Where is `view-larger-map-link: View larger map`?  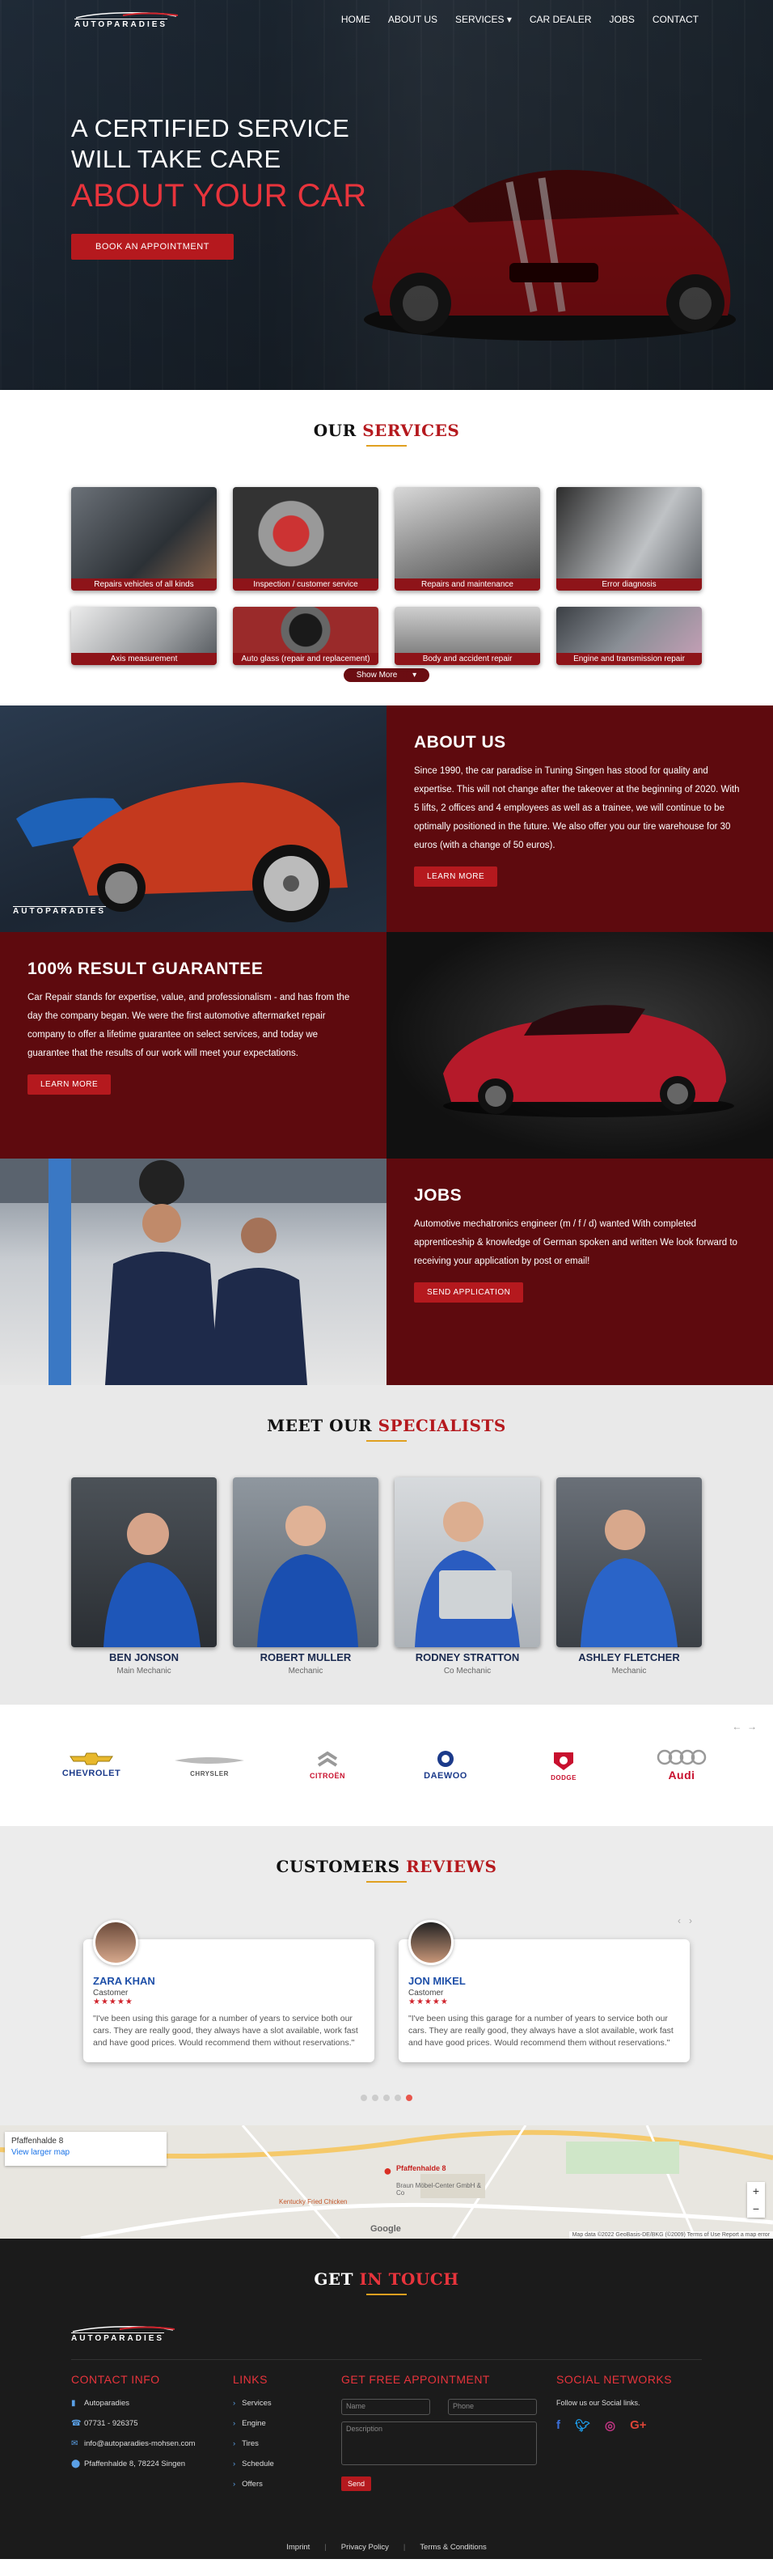 view-larger-map-link: View larger map is located at coordinates (86, 2152).